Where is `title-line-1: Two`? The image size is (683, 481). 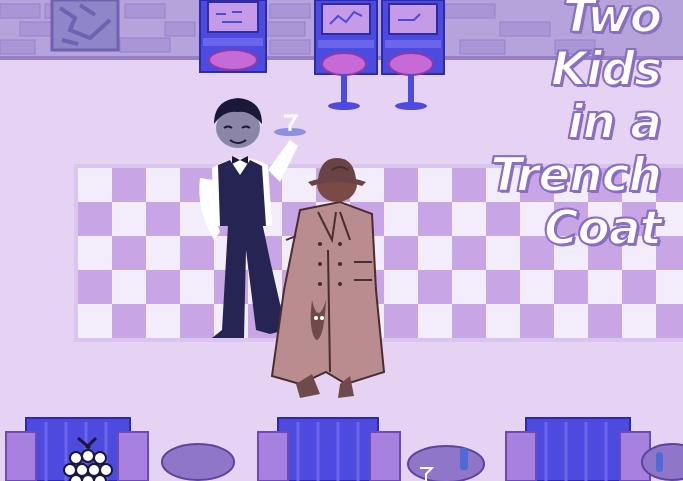 title-line-1: Two is located at coordinates (612, 22).